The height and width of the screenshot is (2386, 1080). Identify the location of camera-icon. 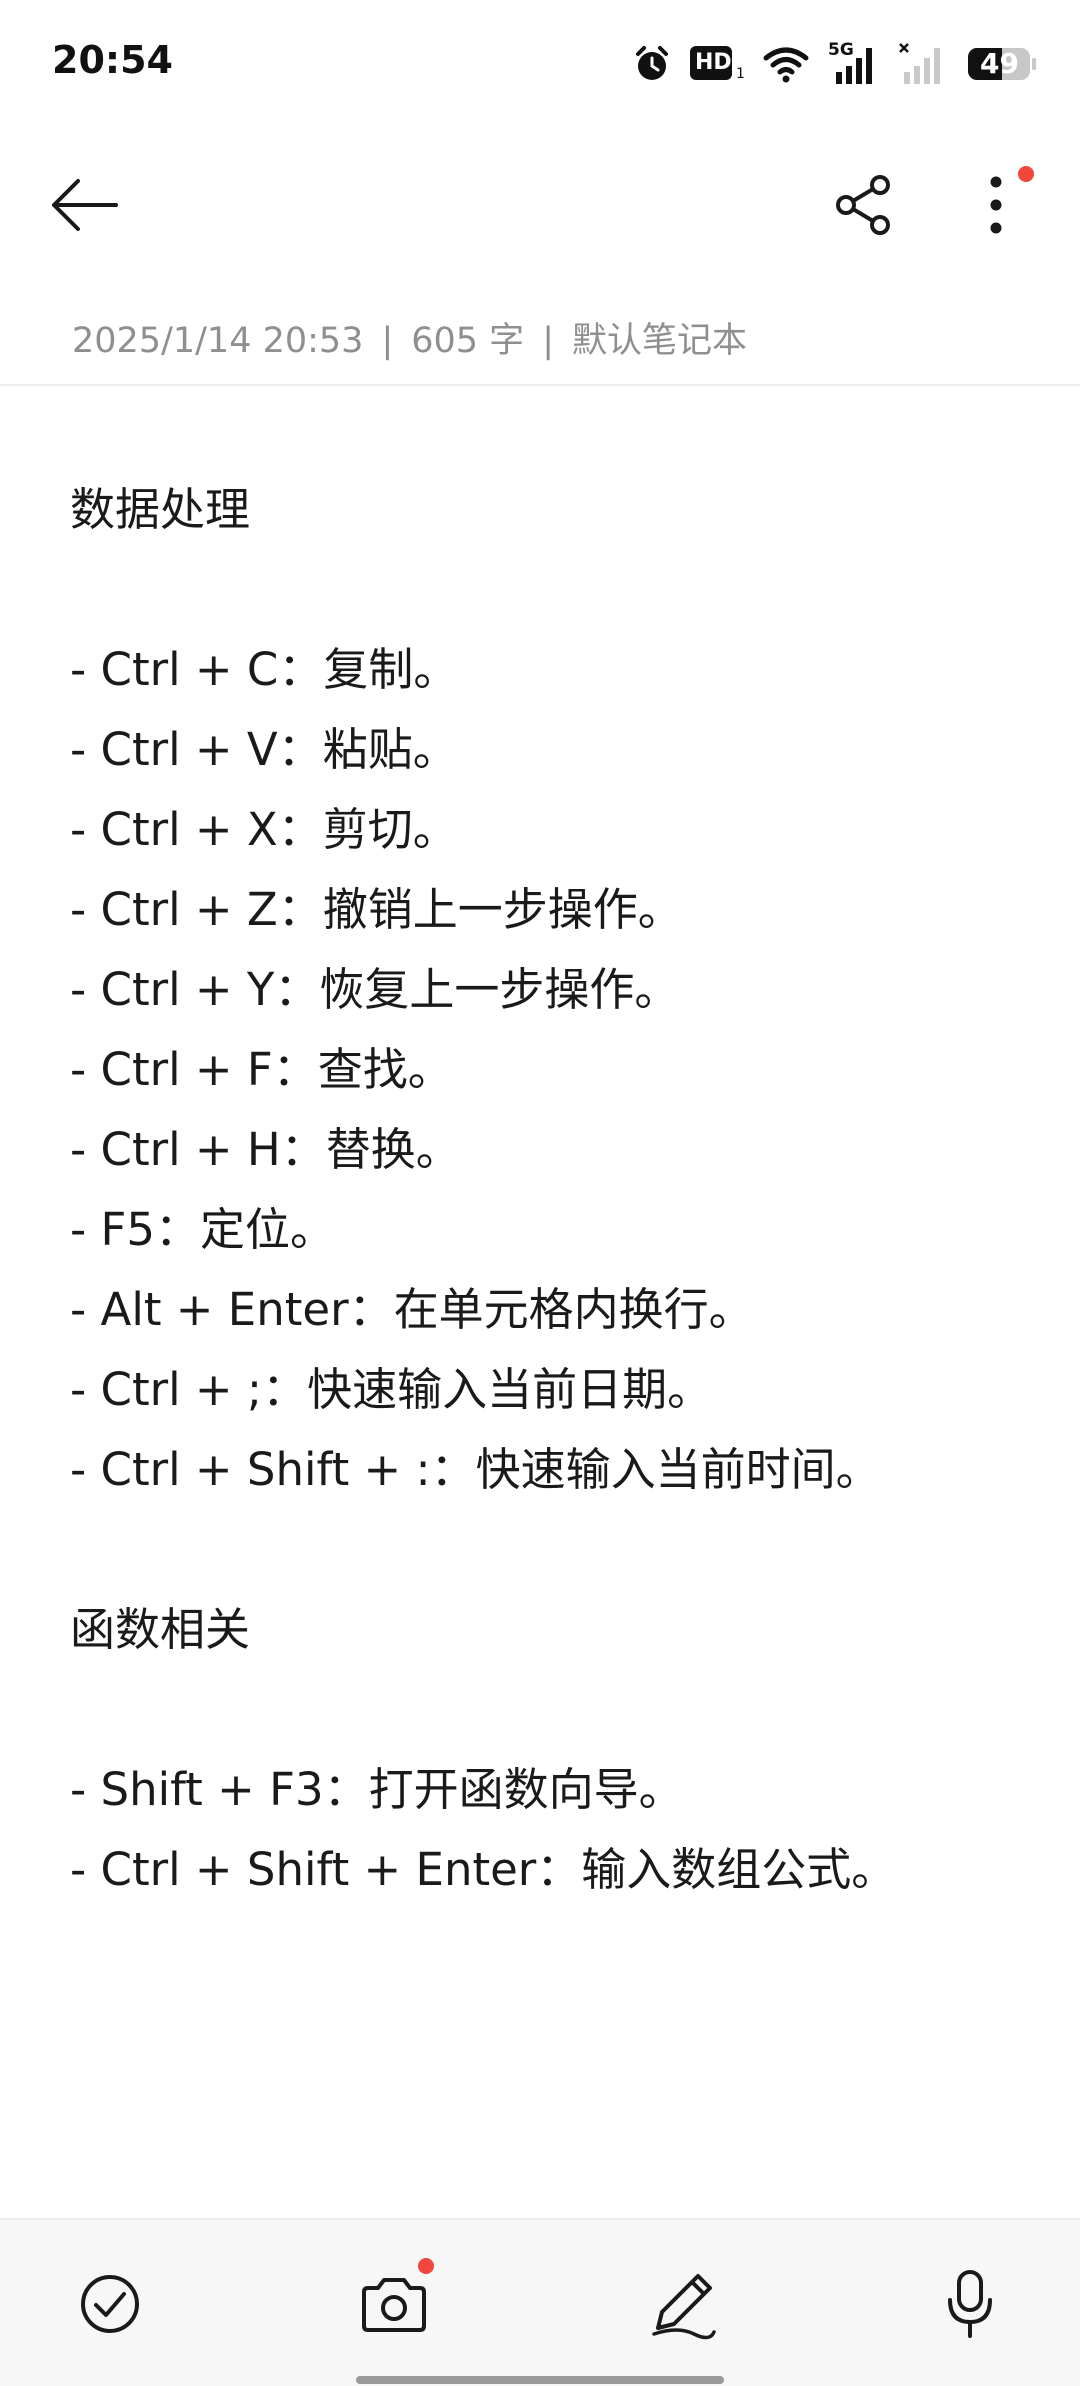
(394, 2305).